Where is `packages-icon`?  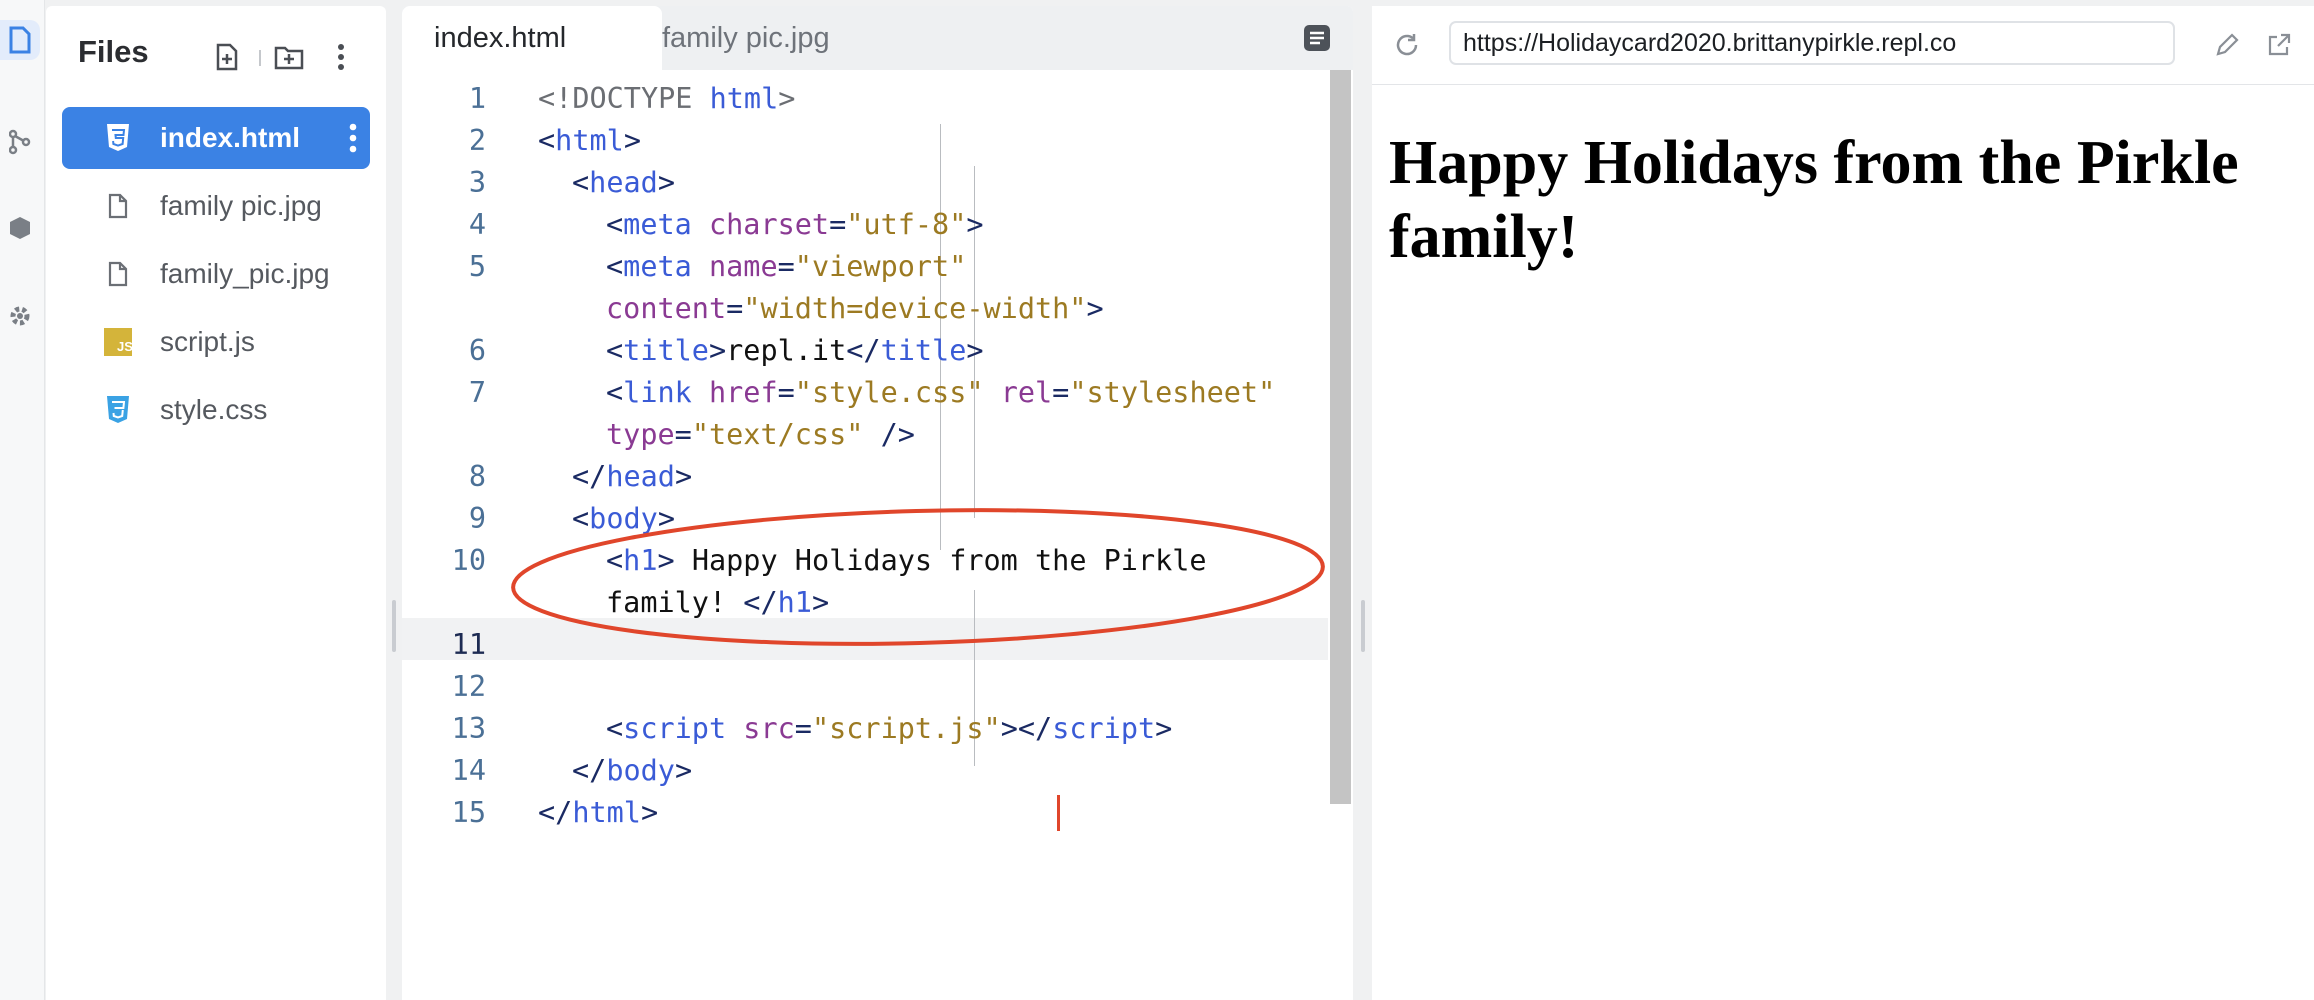 packages-icon is located at coordinates (20, 228).